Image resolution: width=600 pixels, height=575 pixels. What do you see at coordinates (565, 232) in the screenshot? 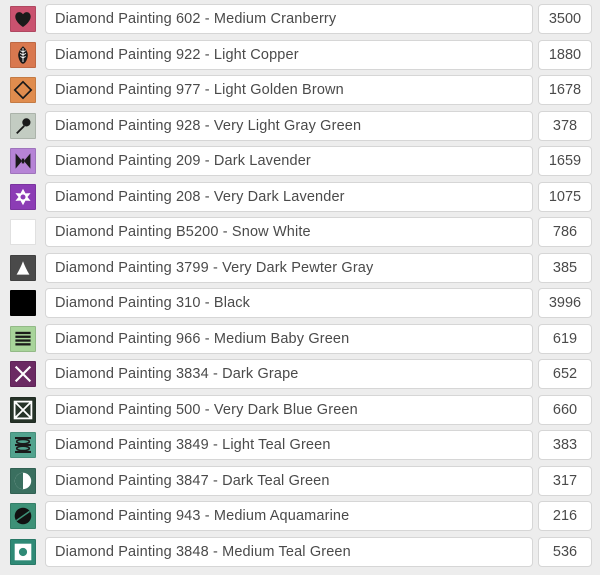
I see `drill-count-input: 786` at bounding box center [565, 232].